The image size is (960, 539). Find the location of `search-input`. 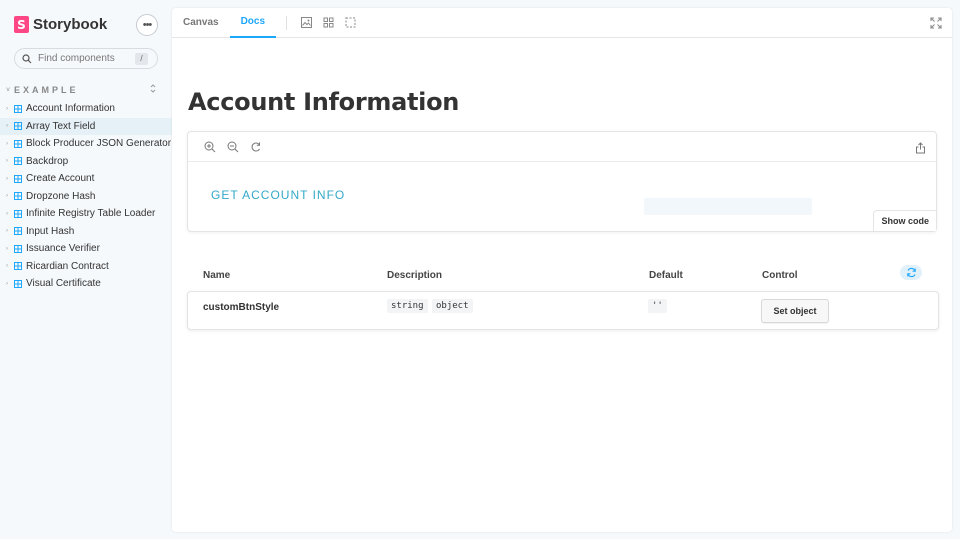

search-input is located at coordinates (85, 58).